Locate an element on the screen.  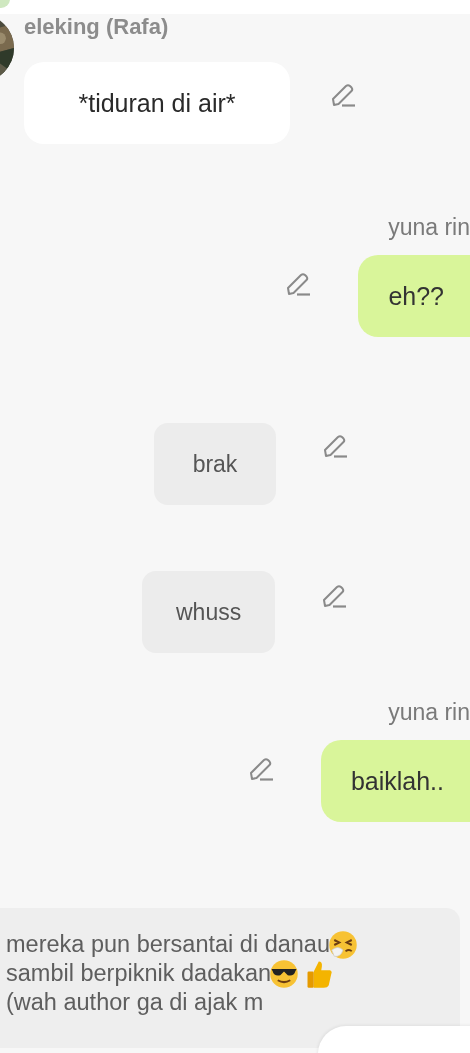
narration-text: sambil berpiknik dadakan is located at coordinates (139, 973).